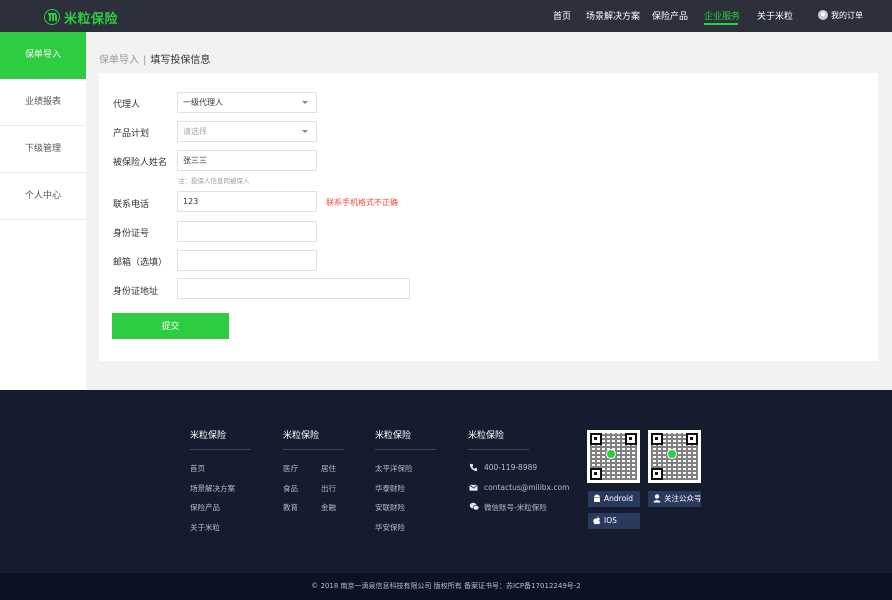  Describe the element at coordinates (203, 102) in the screenshot. I see `agent-select-value: 一级代理人` at that location.